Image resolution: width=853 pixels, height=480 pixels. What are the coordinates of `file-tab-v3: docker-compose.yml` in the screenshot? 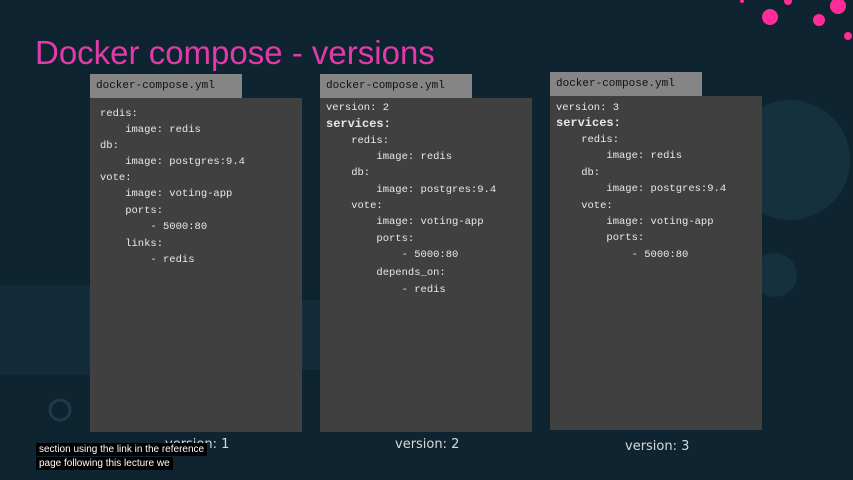 It's located at (626, 84).